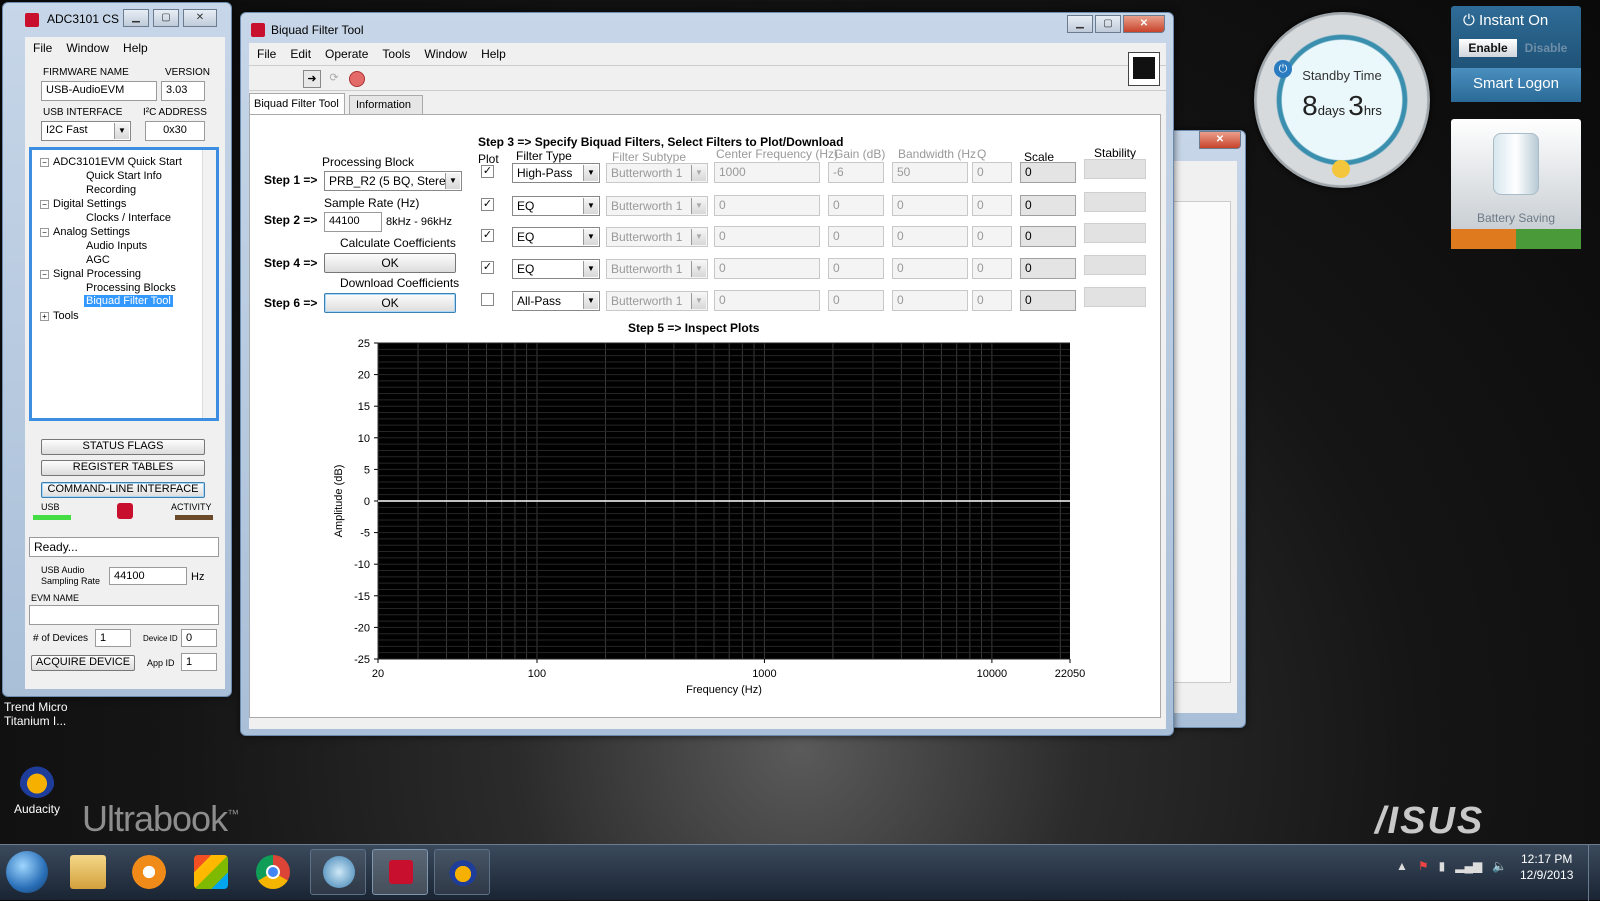 Image resolution: width=1600 pixels, height=901 pixels. Describe the element at coordinates (273, 872) in the screenshot. I see `chrome-taskbar-icon` at that location.